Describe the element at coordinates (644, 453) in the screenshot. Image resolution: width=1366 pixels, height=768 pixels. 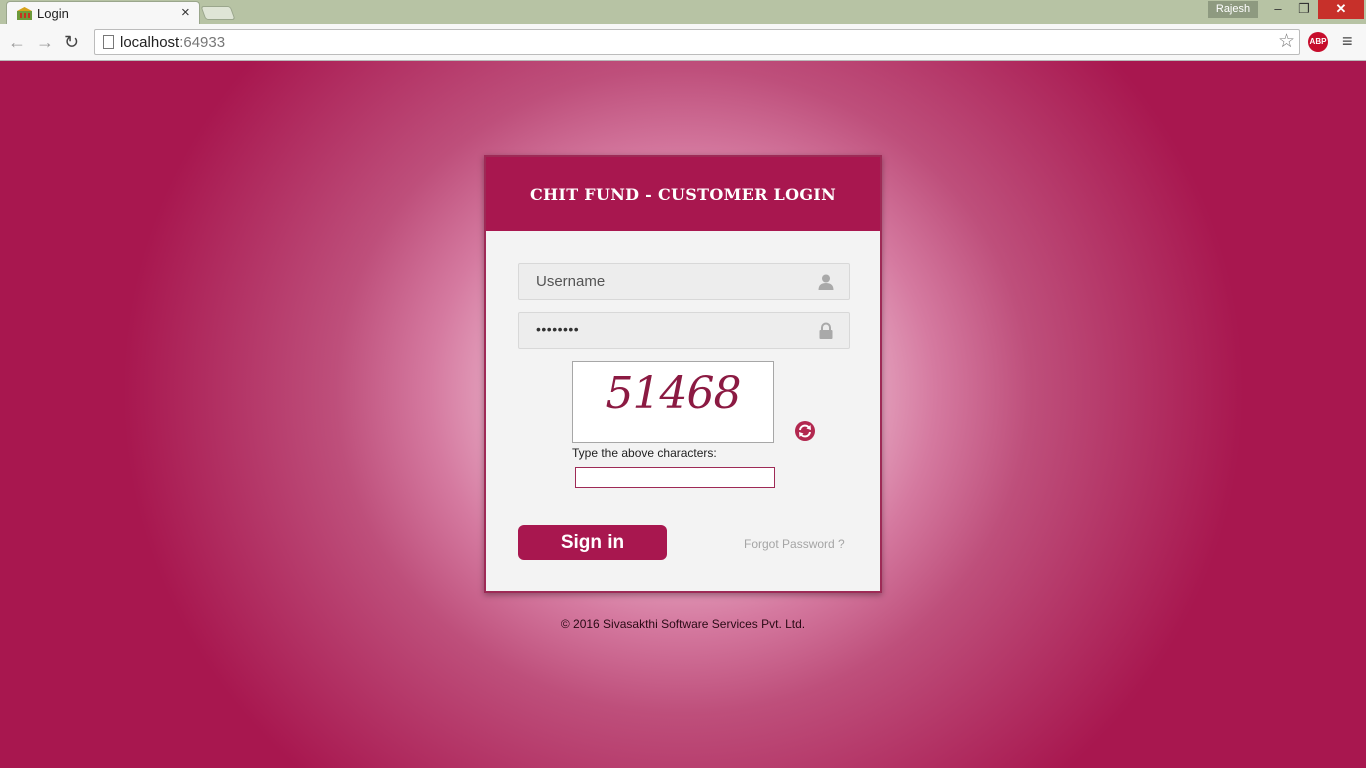
I see `captcha-label: Type the above characters:` at that location.